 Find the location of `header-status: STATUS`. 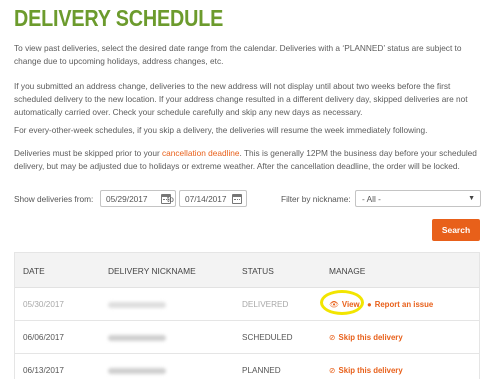

header-status: STATUS is located at coordinates (258, 271).